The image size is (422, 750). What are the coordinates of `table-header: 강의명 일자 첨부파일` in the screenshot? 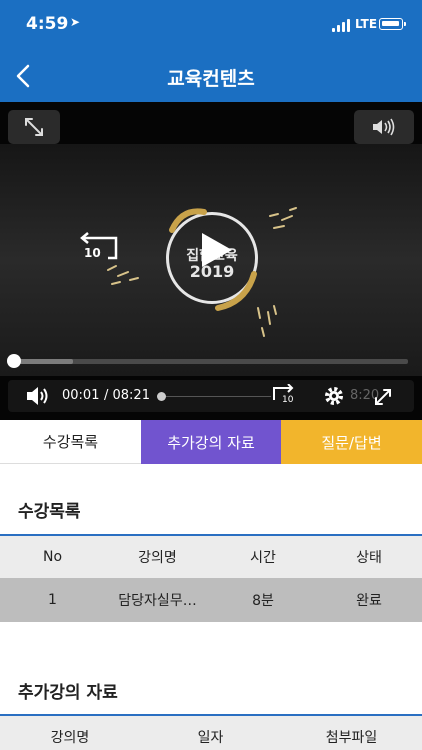 It's located at (211, 732).